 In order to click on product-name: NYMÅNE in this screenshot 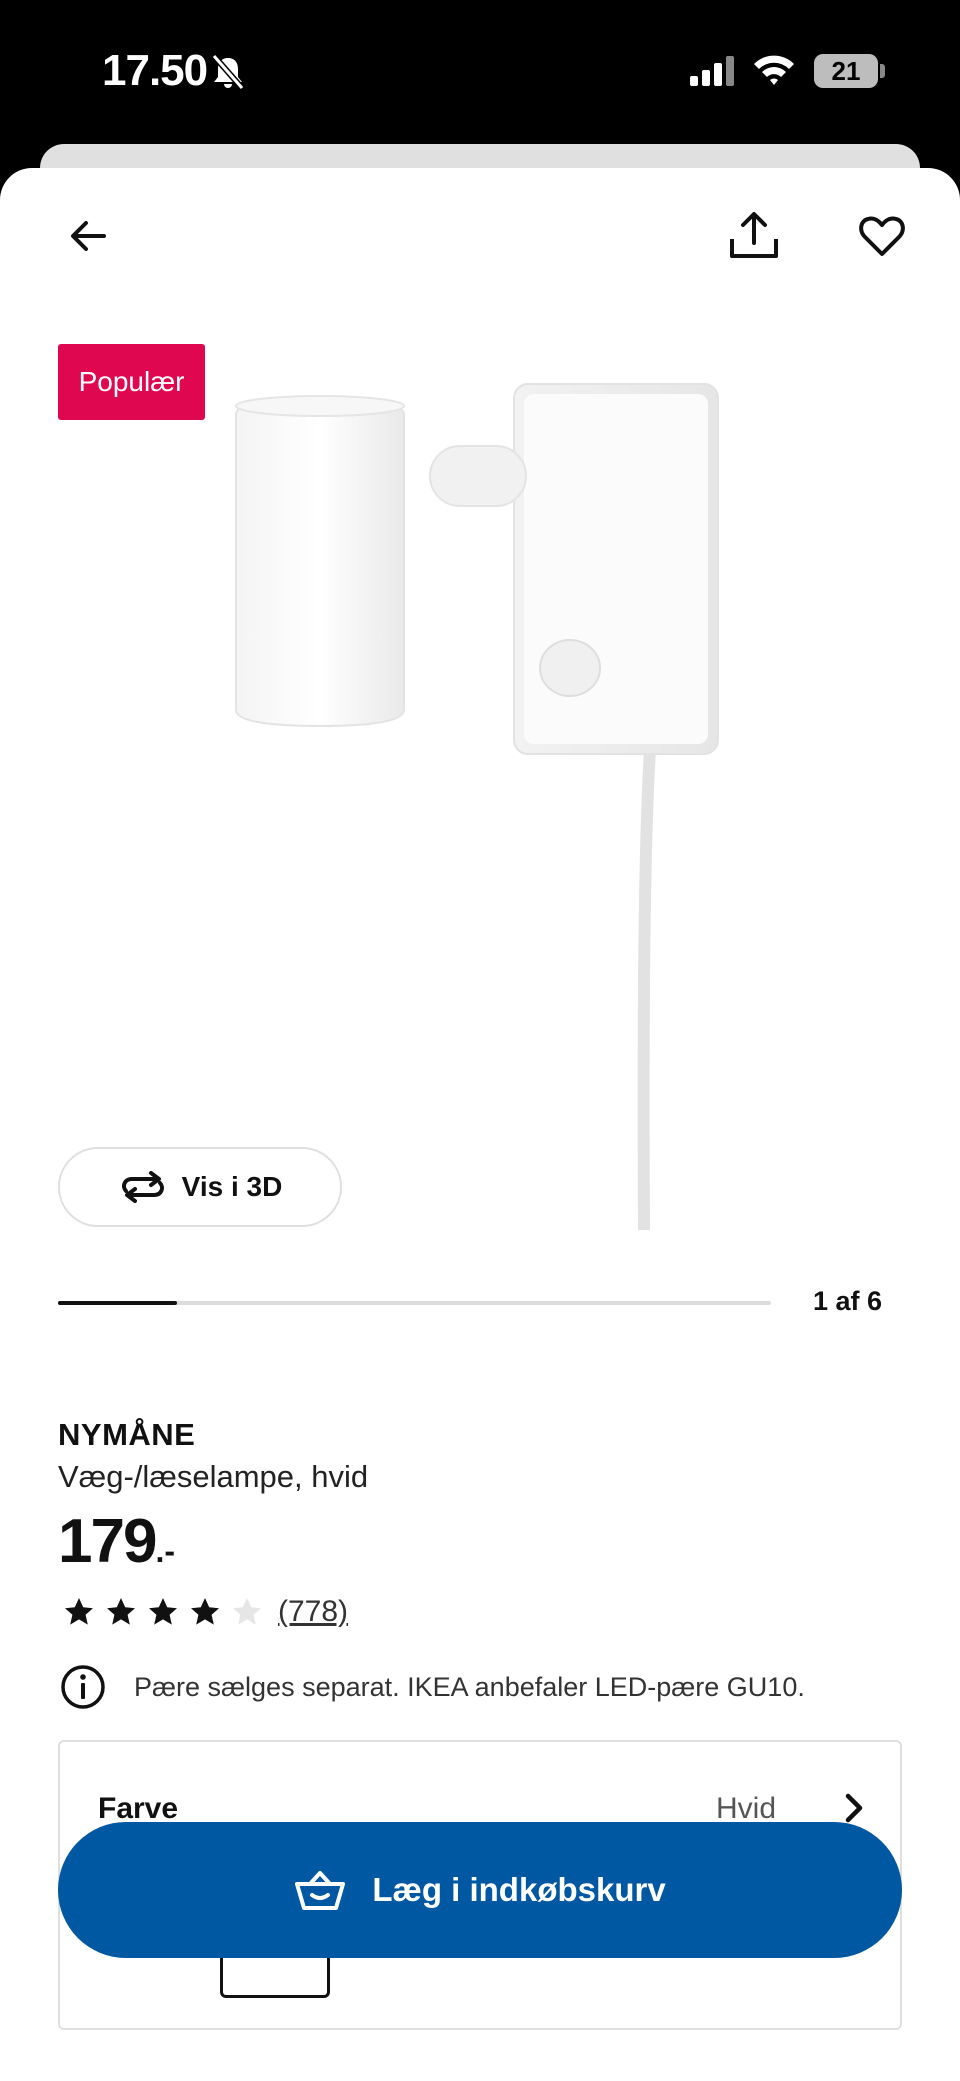, I will do `click(127, 1434)`.